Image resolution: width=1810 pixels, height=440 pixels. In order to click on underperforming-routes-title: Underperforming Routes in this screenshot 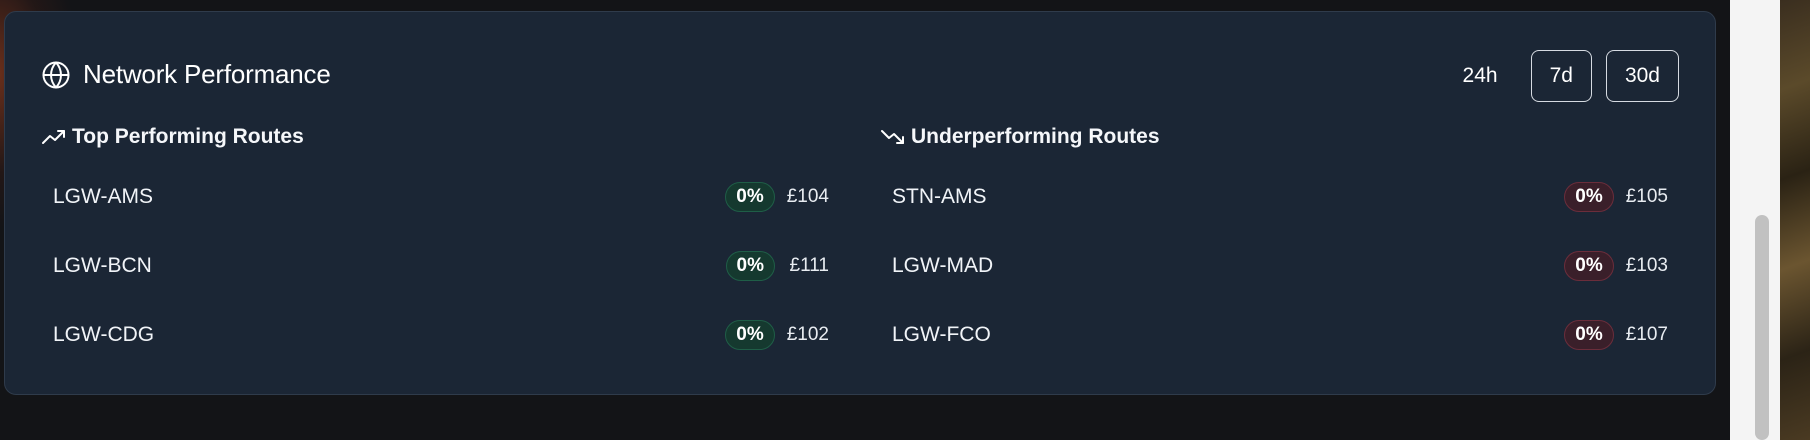, I will do `click(1035, 136)`.